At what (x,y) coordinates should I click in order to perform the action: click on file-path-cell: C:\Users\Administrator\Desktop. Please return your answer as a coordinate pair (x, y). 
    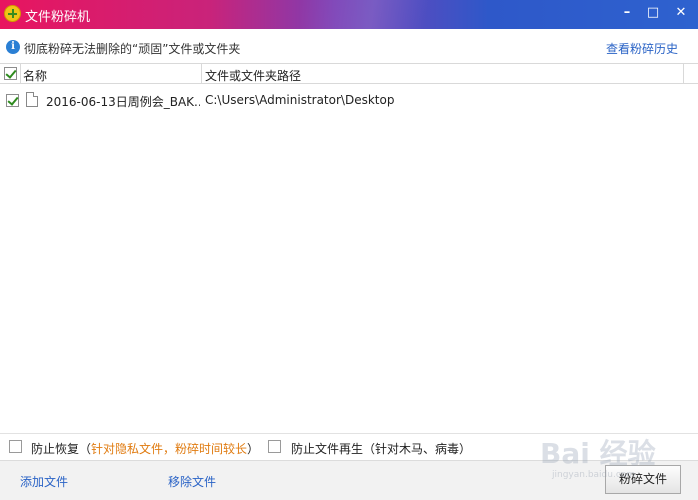
    Looking at the image, I should click on (300, 100).